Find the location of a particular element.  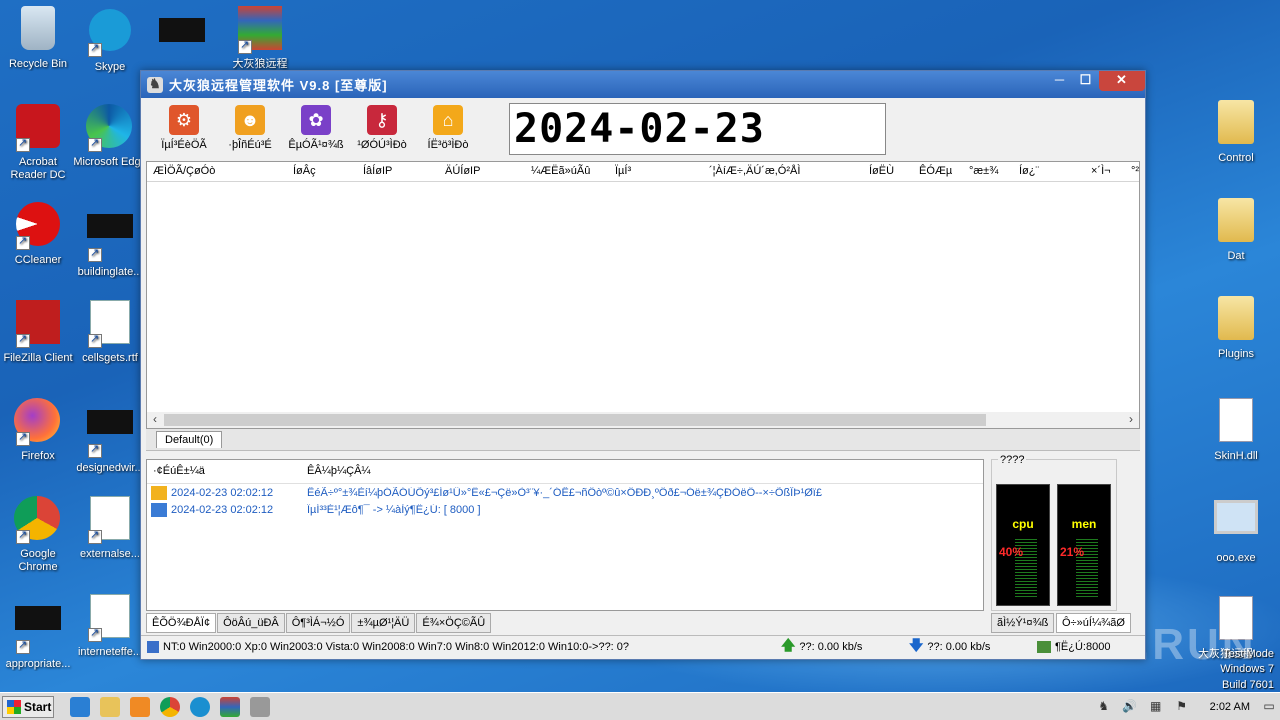

desktop-icon: 大灰狼远程 is located at coordinates (260, 38).